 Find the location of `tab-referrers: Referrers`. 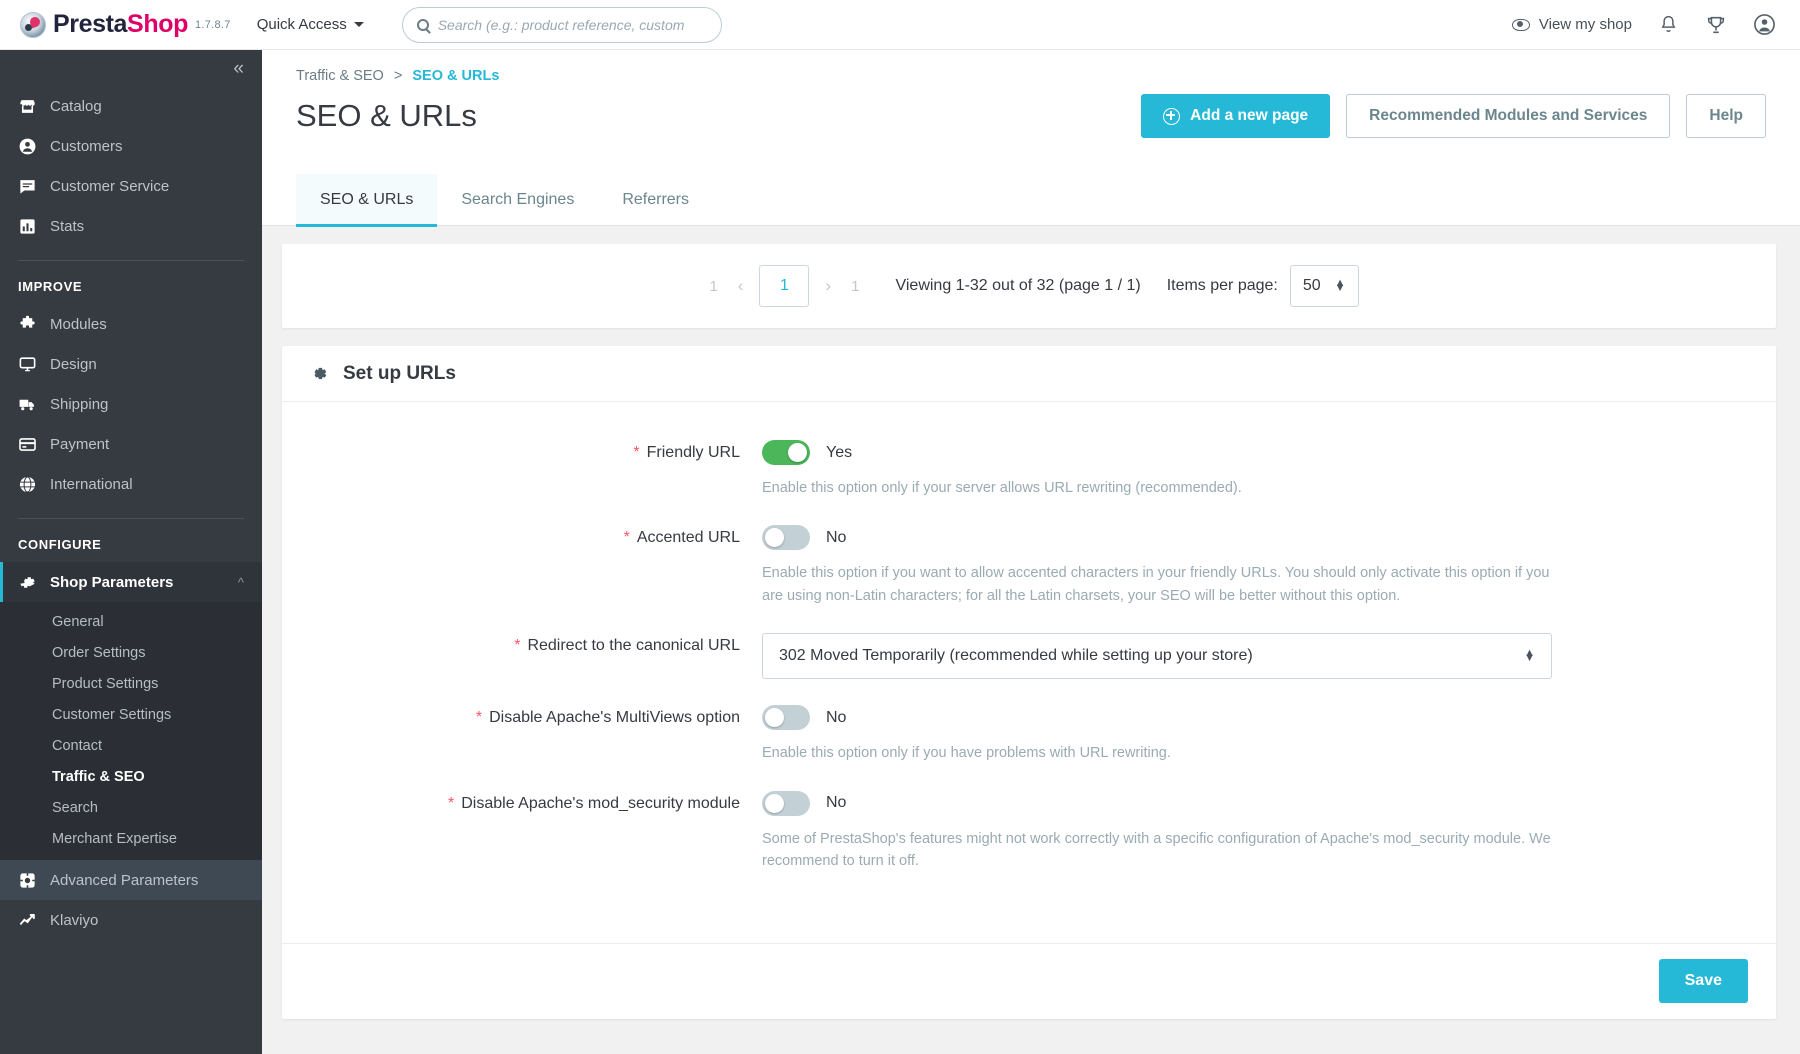

tab-referrers: Referrers is located at coordinates (655, 200).